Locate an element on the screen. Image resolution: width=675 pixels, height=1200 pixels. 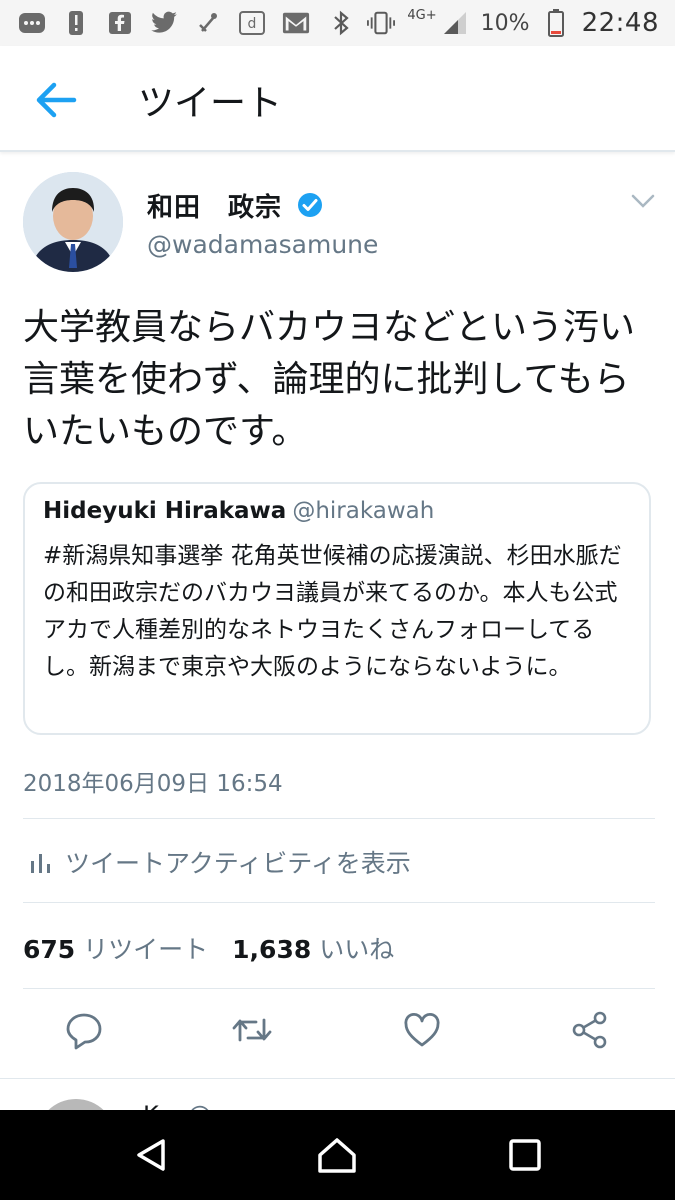
clock: 22:48 is located at coordinates (620, 23).